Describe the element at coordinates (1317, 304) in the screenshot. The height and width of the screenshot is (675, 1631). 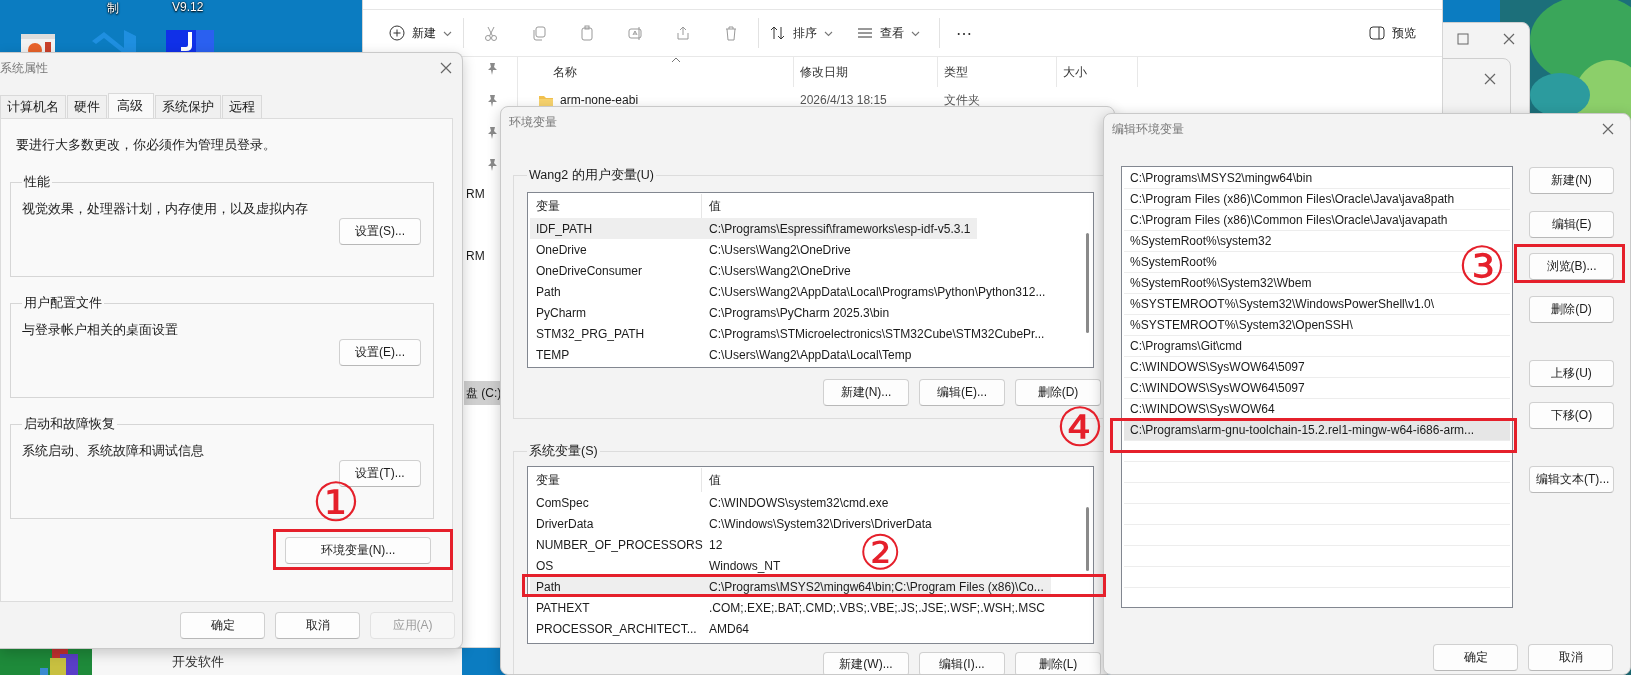
I see `list-item: %SYSTEMROOT%\System32\WindowsPowerShell\v1.0\` at that location.